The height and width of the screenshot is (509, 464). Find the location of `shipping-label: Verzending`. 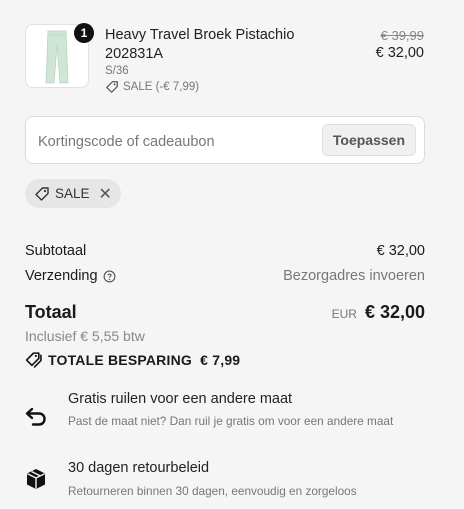

shipping-label: Verzending is located at coordinates (61, 276).